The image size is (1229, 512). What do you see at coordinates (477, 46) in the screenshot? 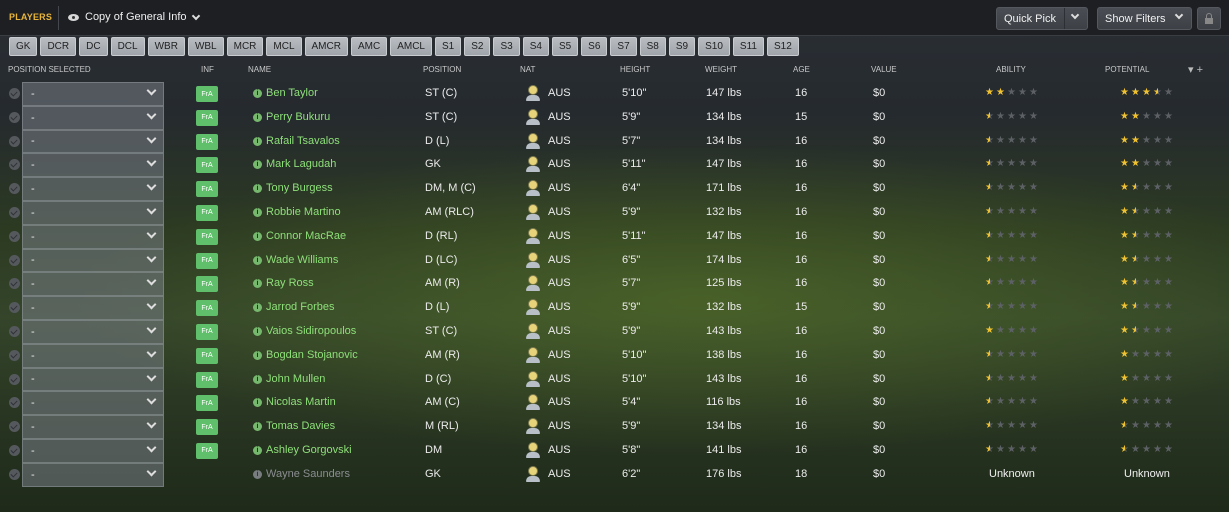
I see `position-filter-chip: S2` at bounding box center [477, 46].